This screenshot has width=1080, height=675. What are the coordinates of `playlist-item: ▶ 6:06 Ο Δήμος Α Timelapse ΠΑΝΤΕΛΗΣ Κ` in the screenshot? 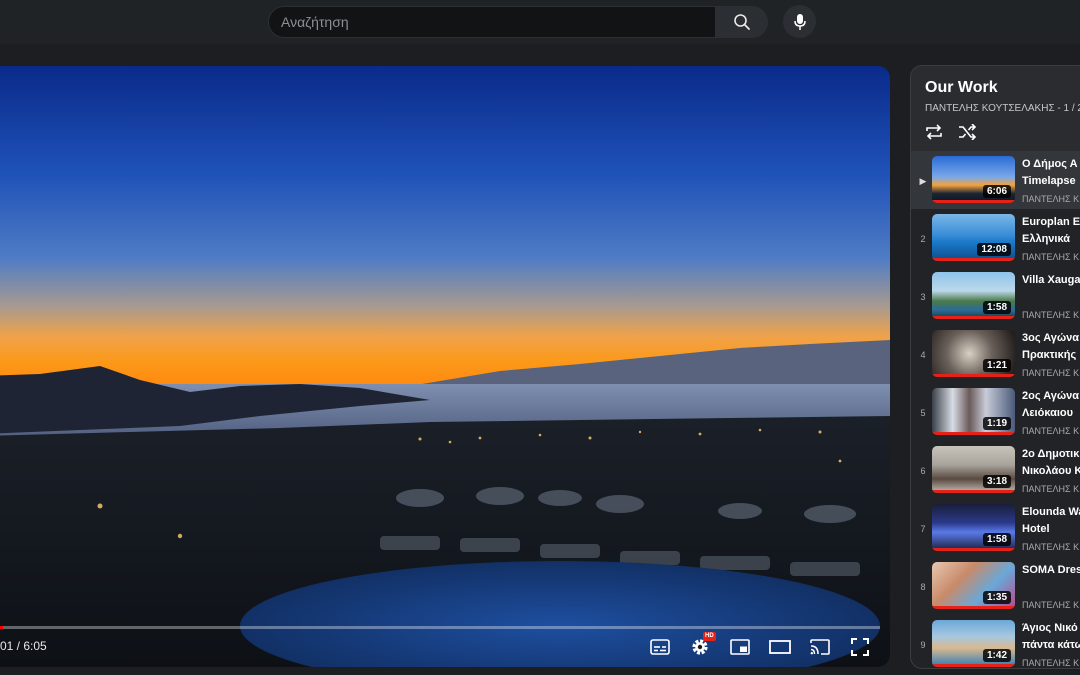 It's located at (995, 180).